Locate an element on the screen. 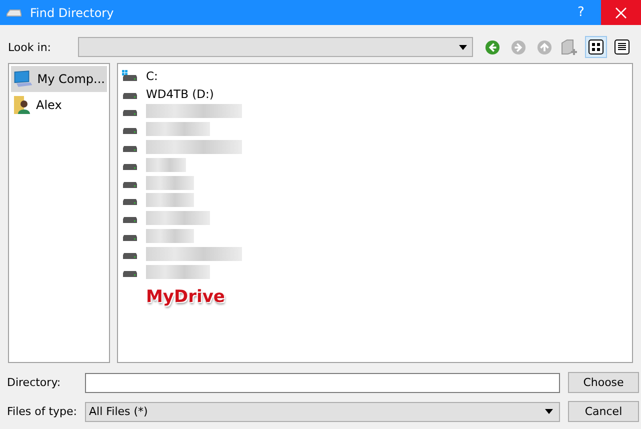 The width and height of the screenshot is (641, 429). list-icon is located at coordinates (622, 47).